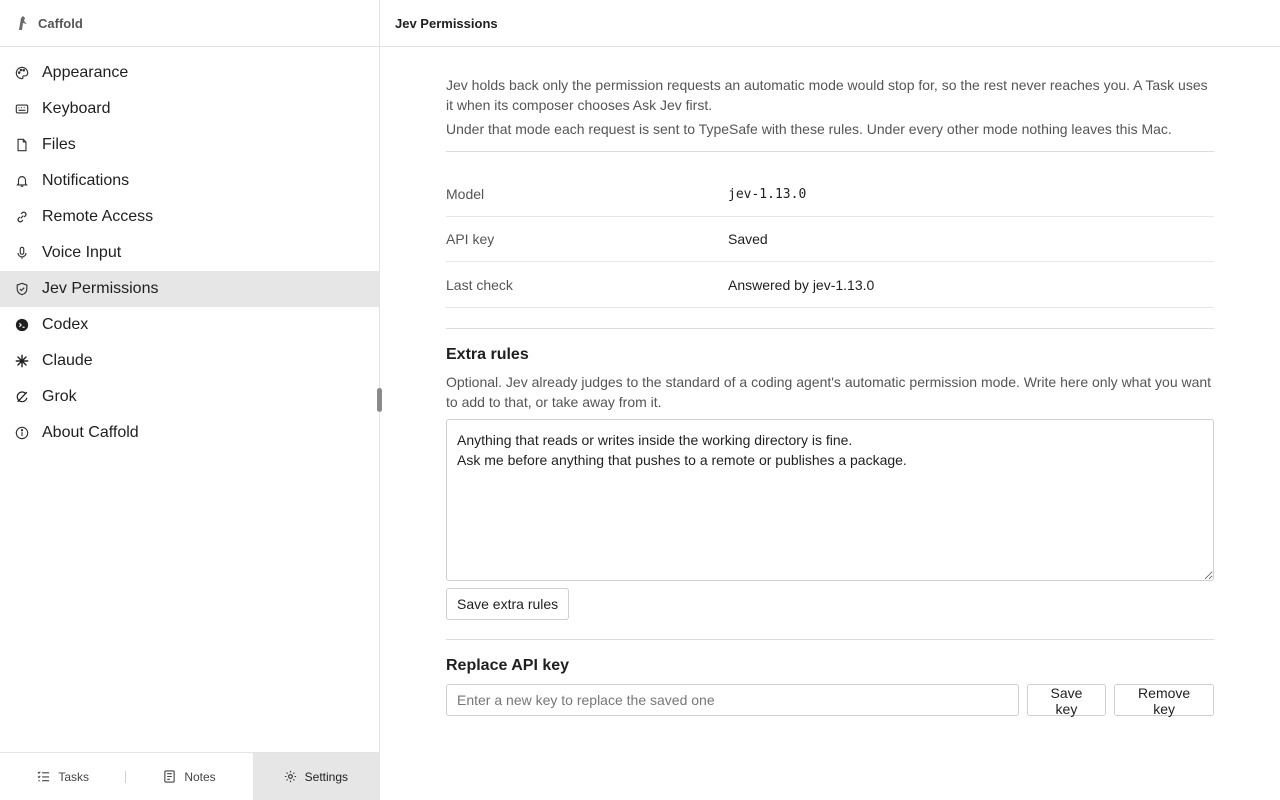 The height and width of the screenshot is (800, 1280). I want to click on palette-icon, so click(22, 73).